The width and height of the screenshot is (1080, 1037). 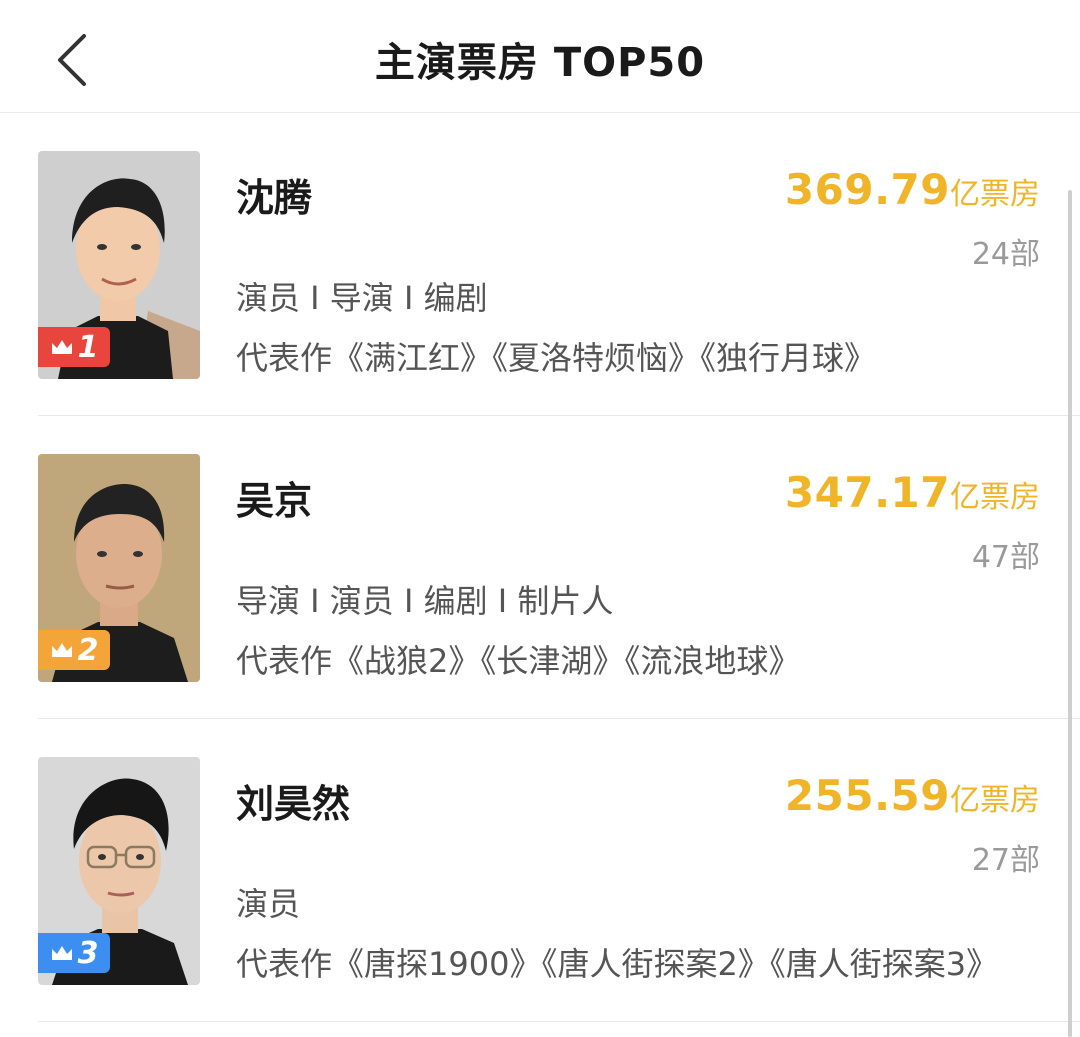 What do you see at coordinates (119, 568) in the screenshot?
I see `actor-photo: 2` at bounding box center [119, 568].